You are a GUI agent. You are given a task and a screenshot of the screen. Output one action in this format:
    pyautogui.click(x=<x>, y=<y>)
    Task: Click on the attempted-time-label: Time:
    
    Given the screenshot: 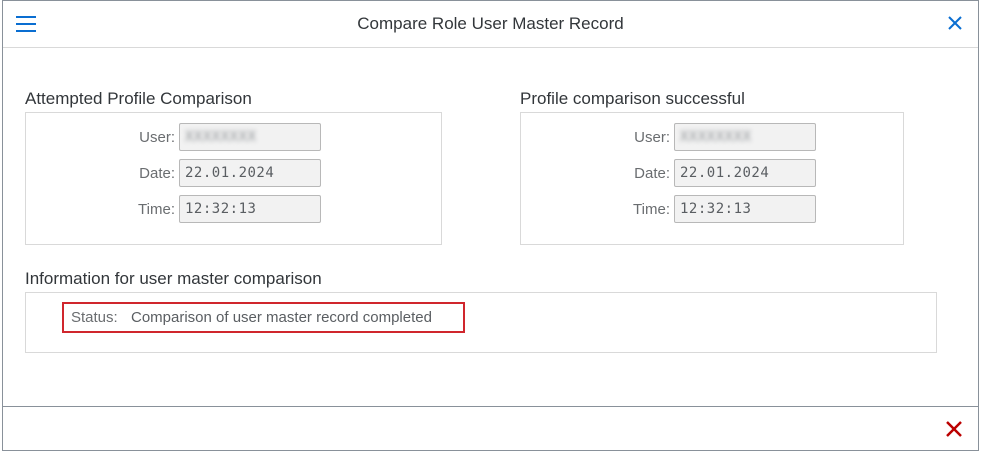 What is the action you would take?
    pyautogui.click(x=156, y=209)
    